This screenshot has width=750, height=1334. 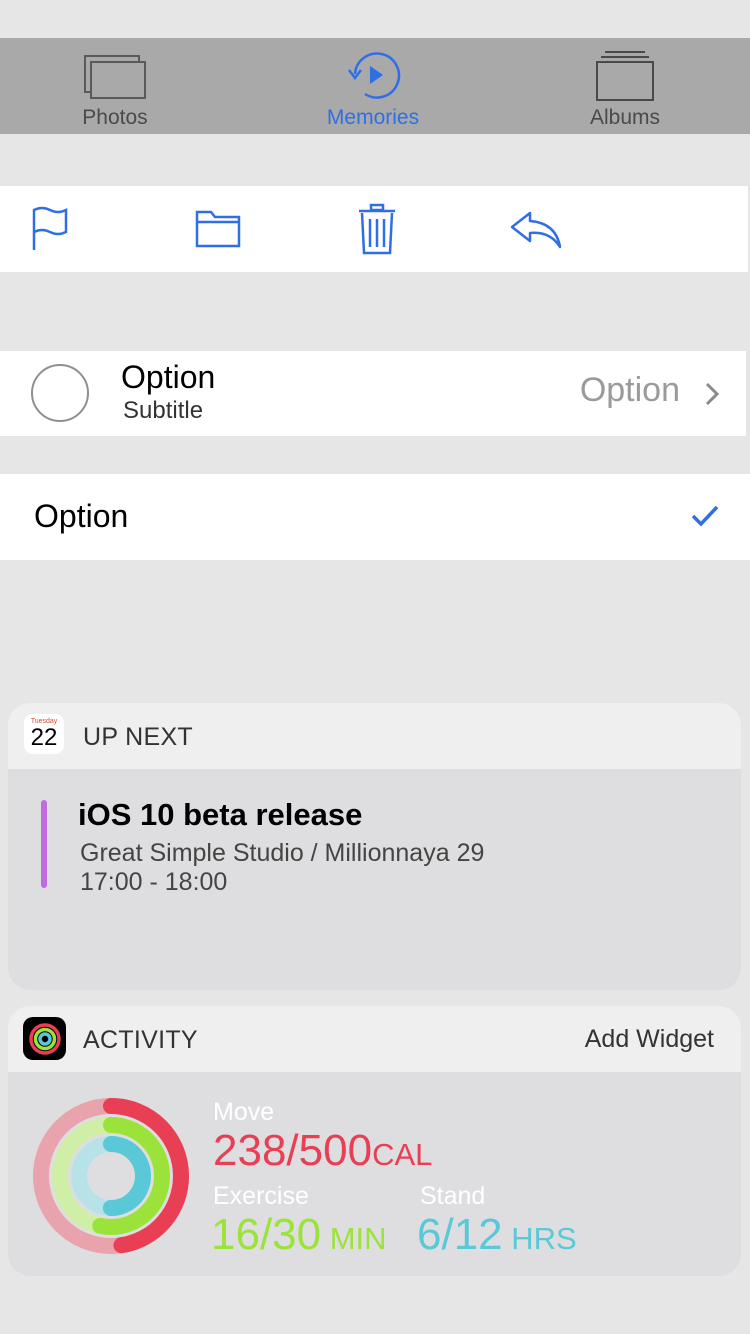 What do you see at coordinates (354, 1238) in the screenshot?
I see `exercise-unit: MIN` at bounding box center [354, 1238].